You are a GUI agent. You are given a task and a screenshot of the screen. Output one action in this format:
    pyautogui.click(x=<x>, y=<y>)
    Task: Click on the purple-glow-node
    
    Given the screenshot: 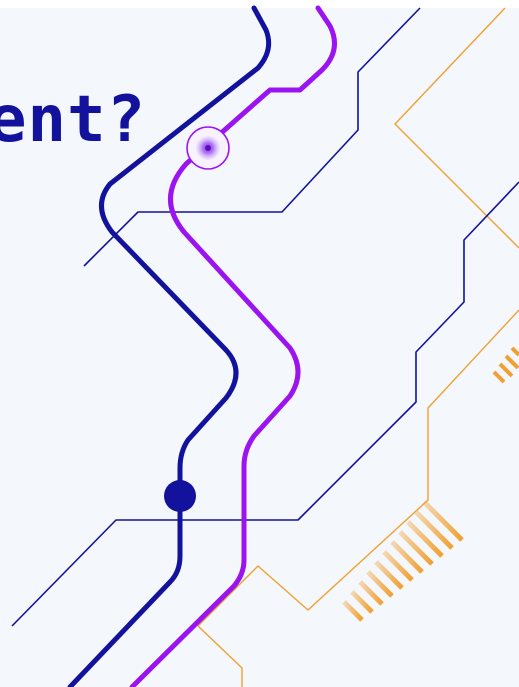 What is the action you would take?
    pyautogui.click(x=208, y=148)
    